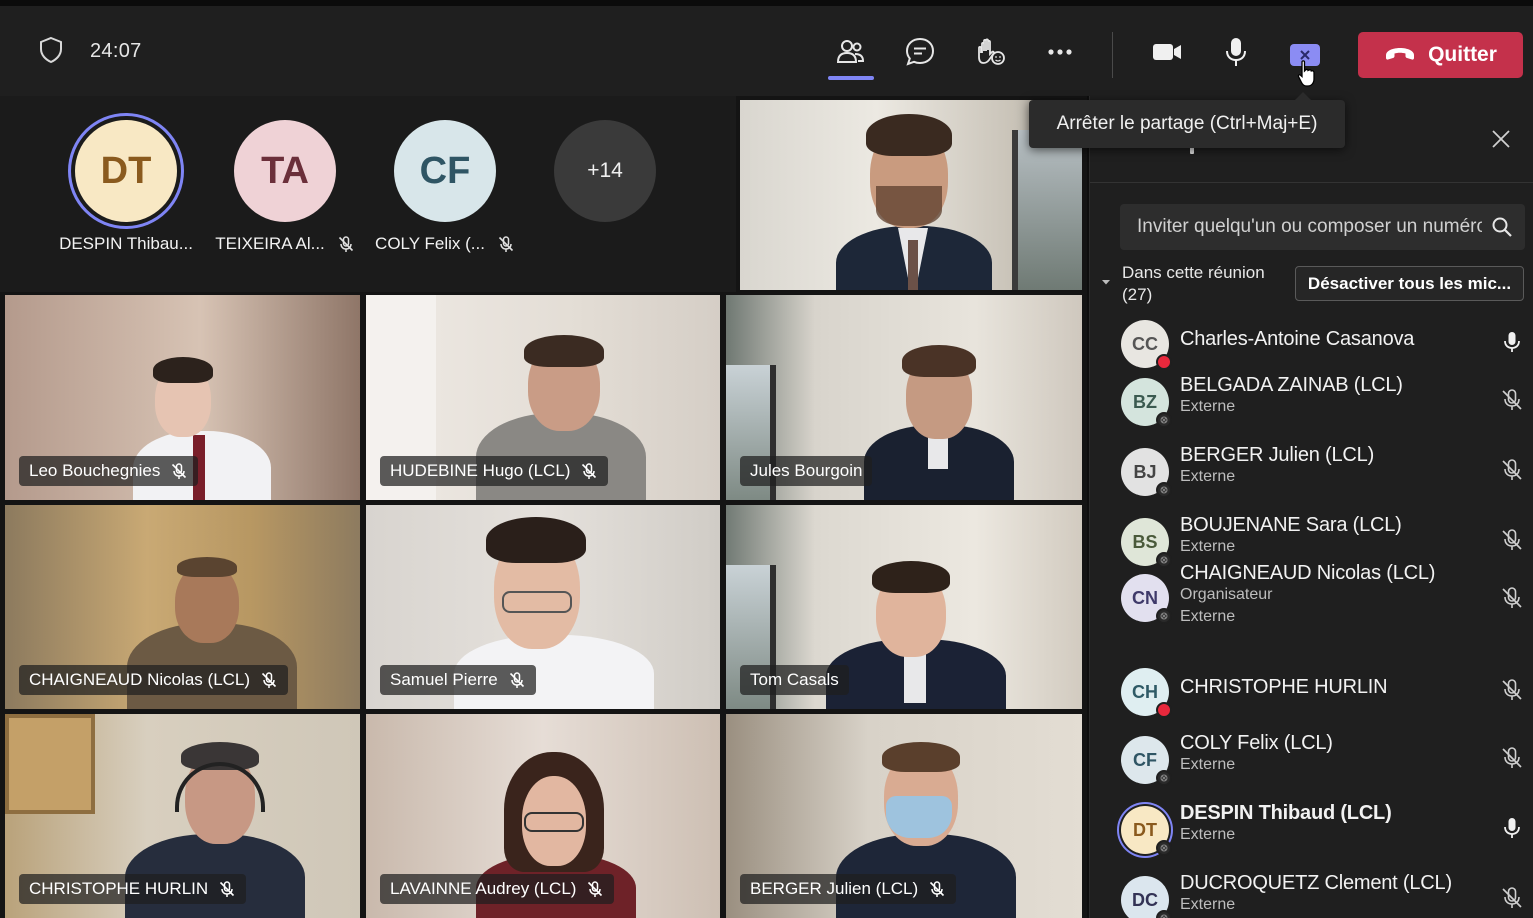  What do you see at coordinates (182, 607) in the screenshot?
I see `video-tile: CHAIGNEAUD Nicolas (LCL)` at bounding box center [182, 607].